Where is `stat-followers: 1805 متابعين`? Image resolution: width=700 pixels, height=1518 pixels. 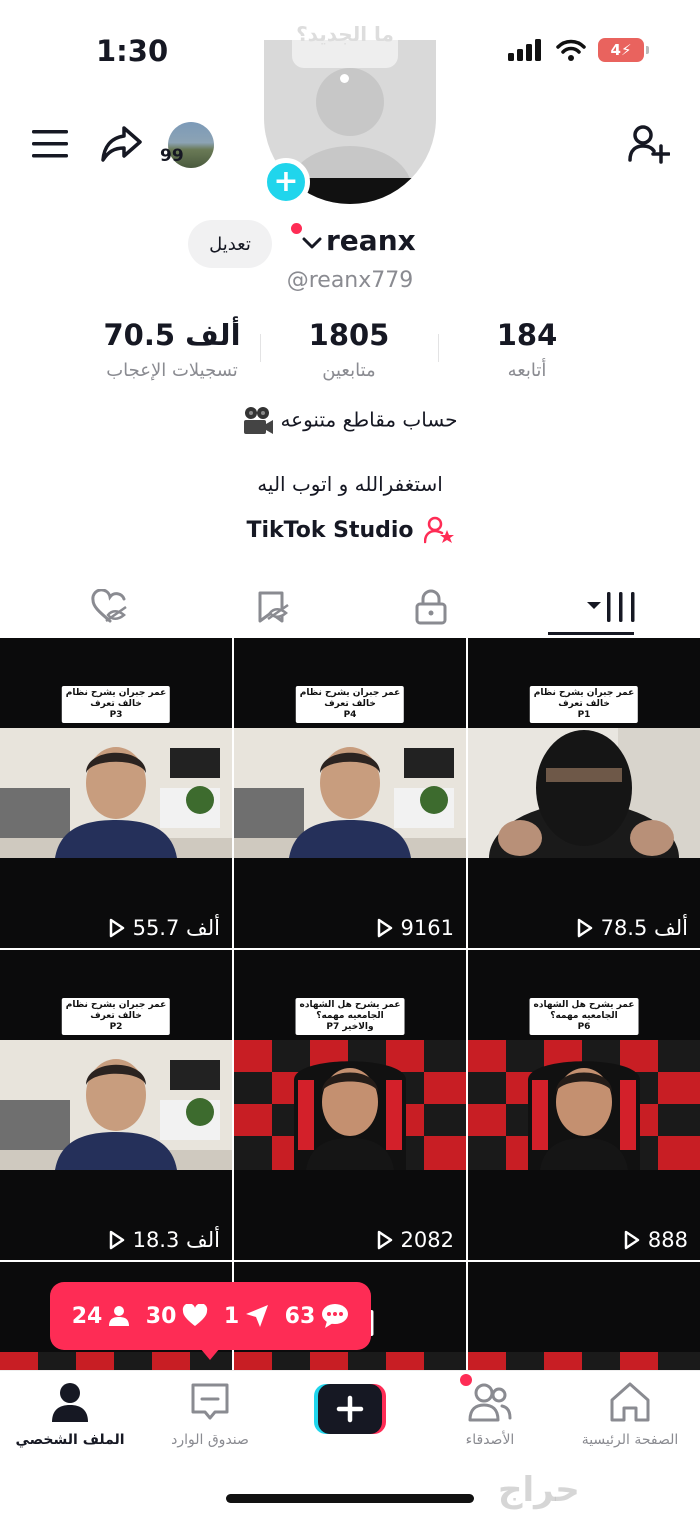
stat-followers: 1805 متابعين is located at coordinates (349, 349).